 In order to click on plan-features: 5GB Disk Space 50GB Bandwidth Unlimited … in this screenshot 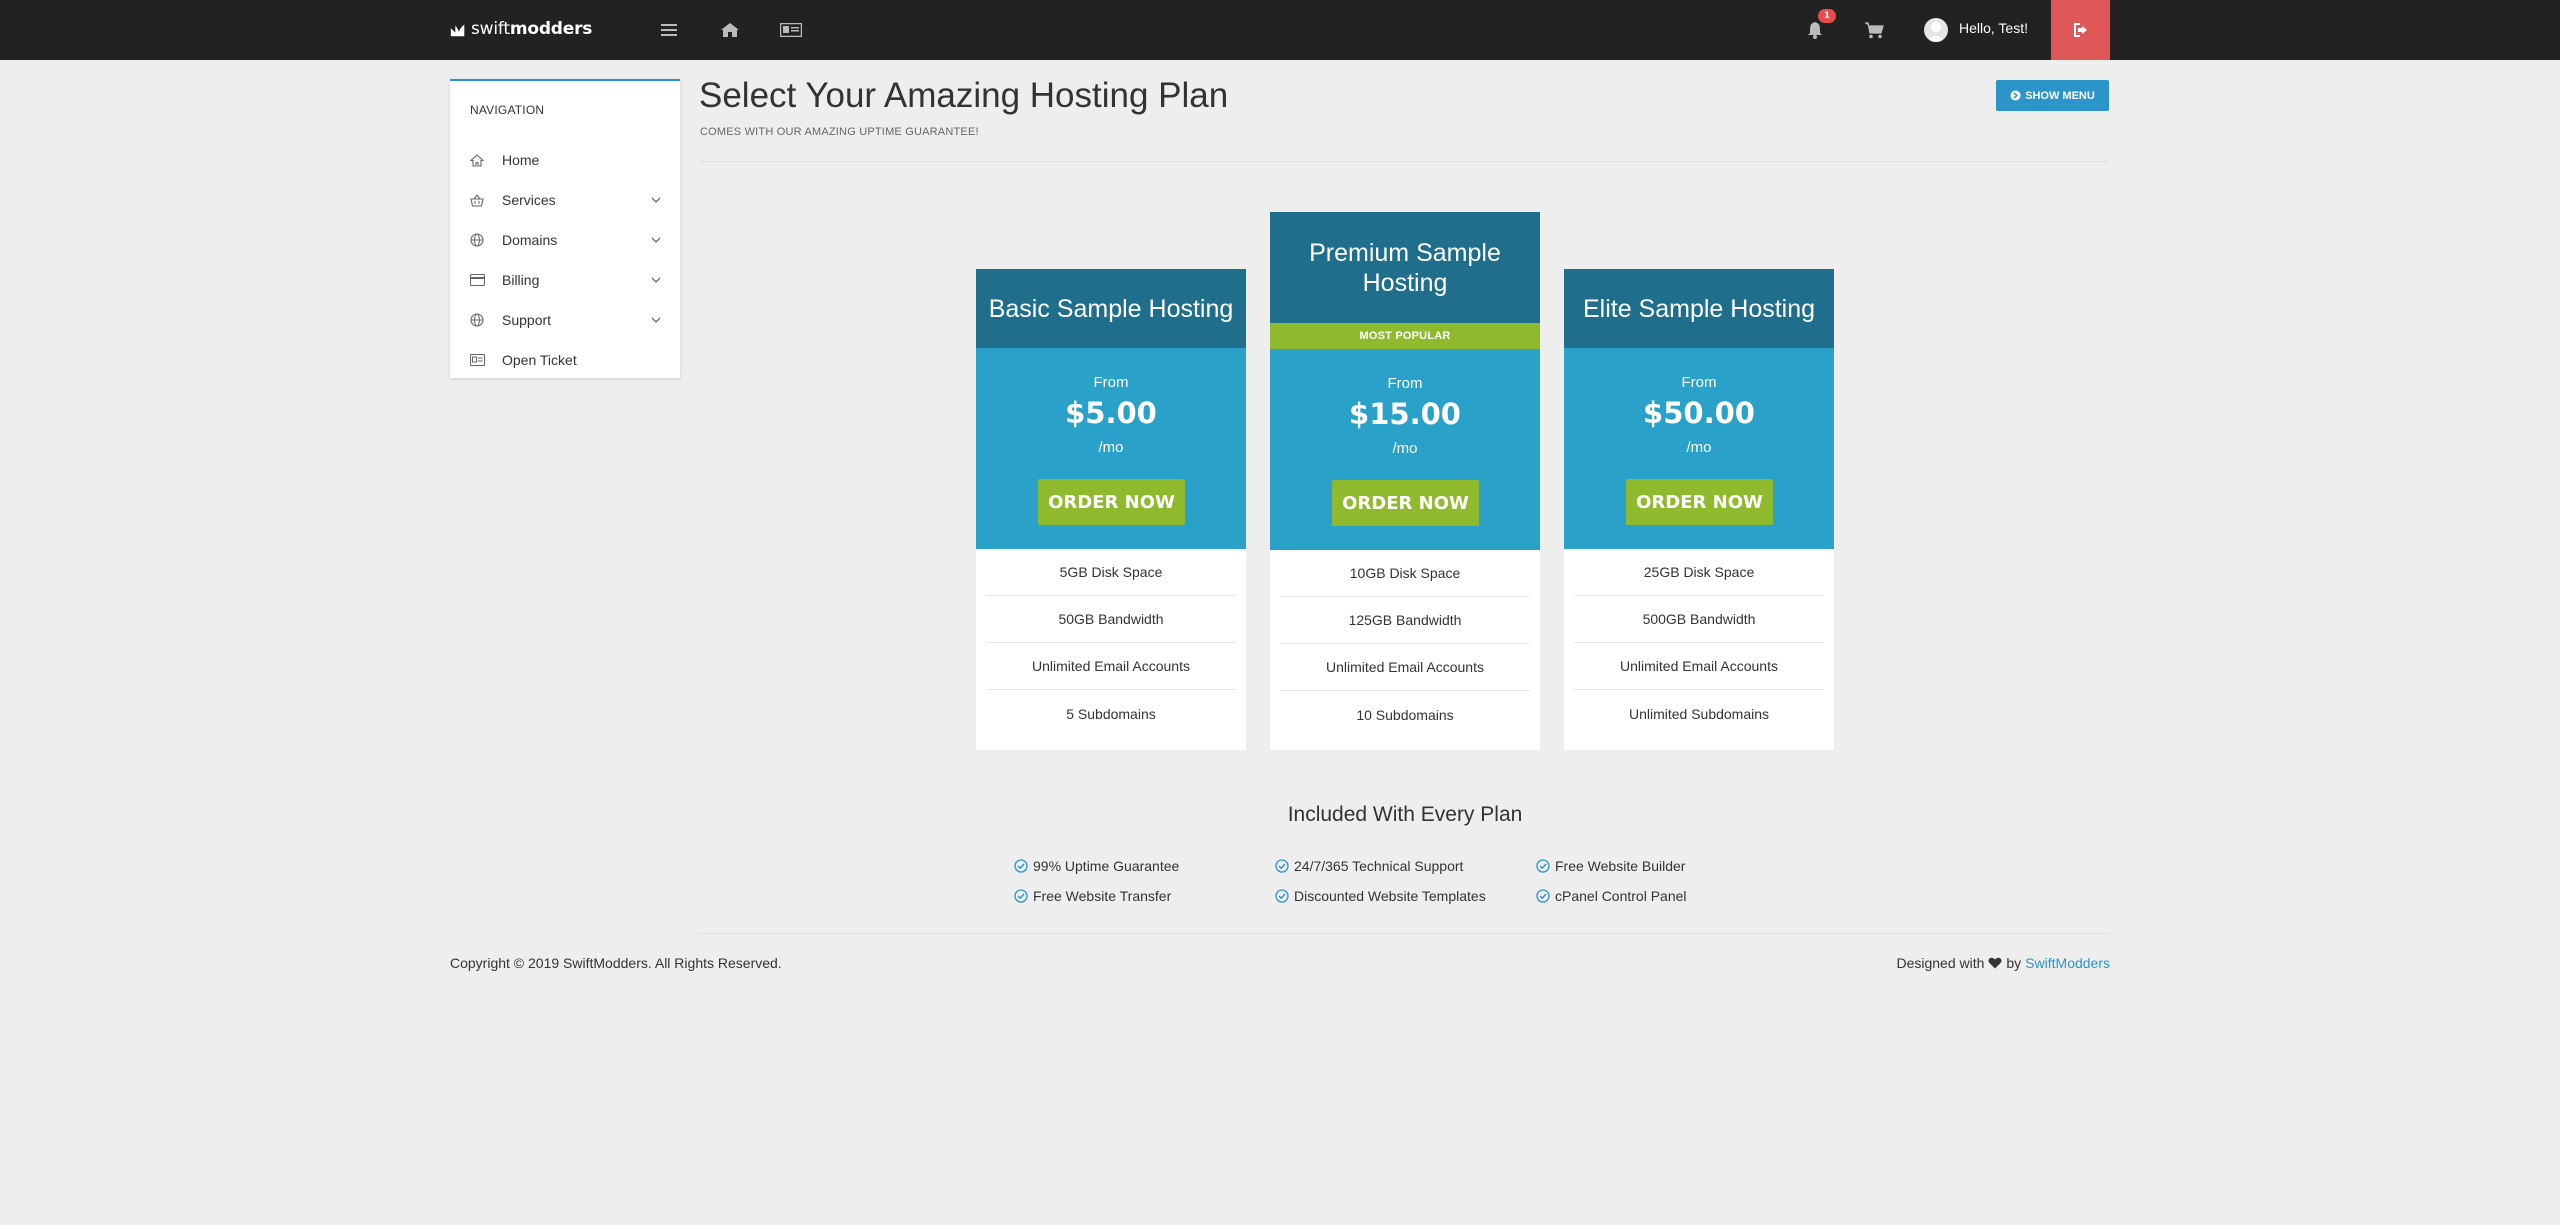, I will do `click(1111, 643)`.